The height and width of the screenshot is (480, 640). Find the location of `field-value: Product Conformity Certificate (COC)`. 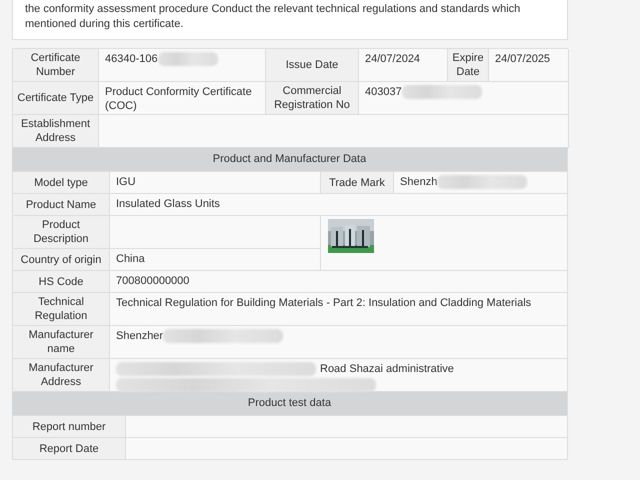

field-value: Product Conformity Certificate (COC) is located at coordinates (179, 99).